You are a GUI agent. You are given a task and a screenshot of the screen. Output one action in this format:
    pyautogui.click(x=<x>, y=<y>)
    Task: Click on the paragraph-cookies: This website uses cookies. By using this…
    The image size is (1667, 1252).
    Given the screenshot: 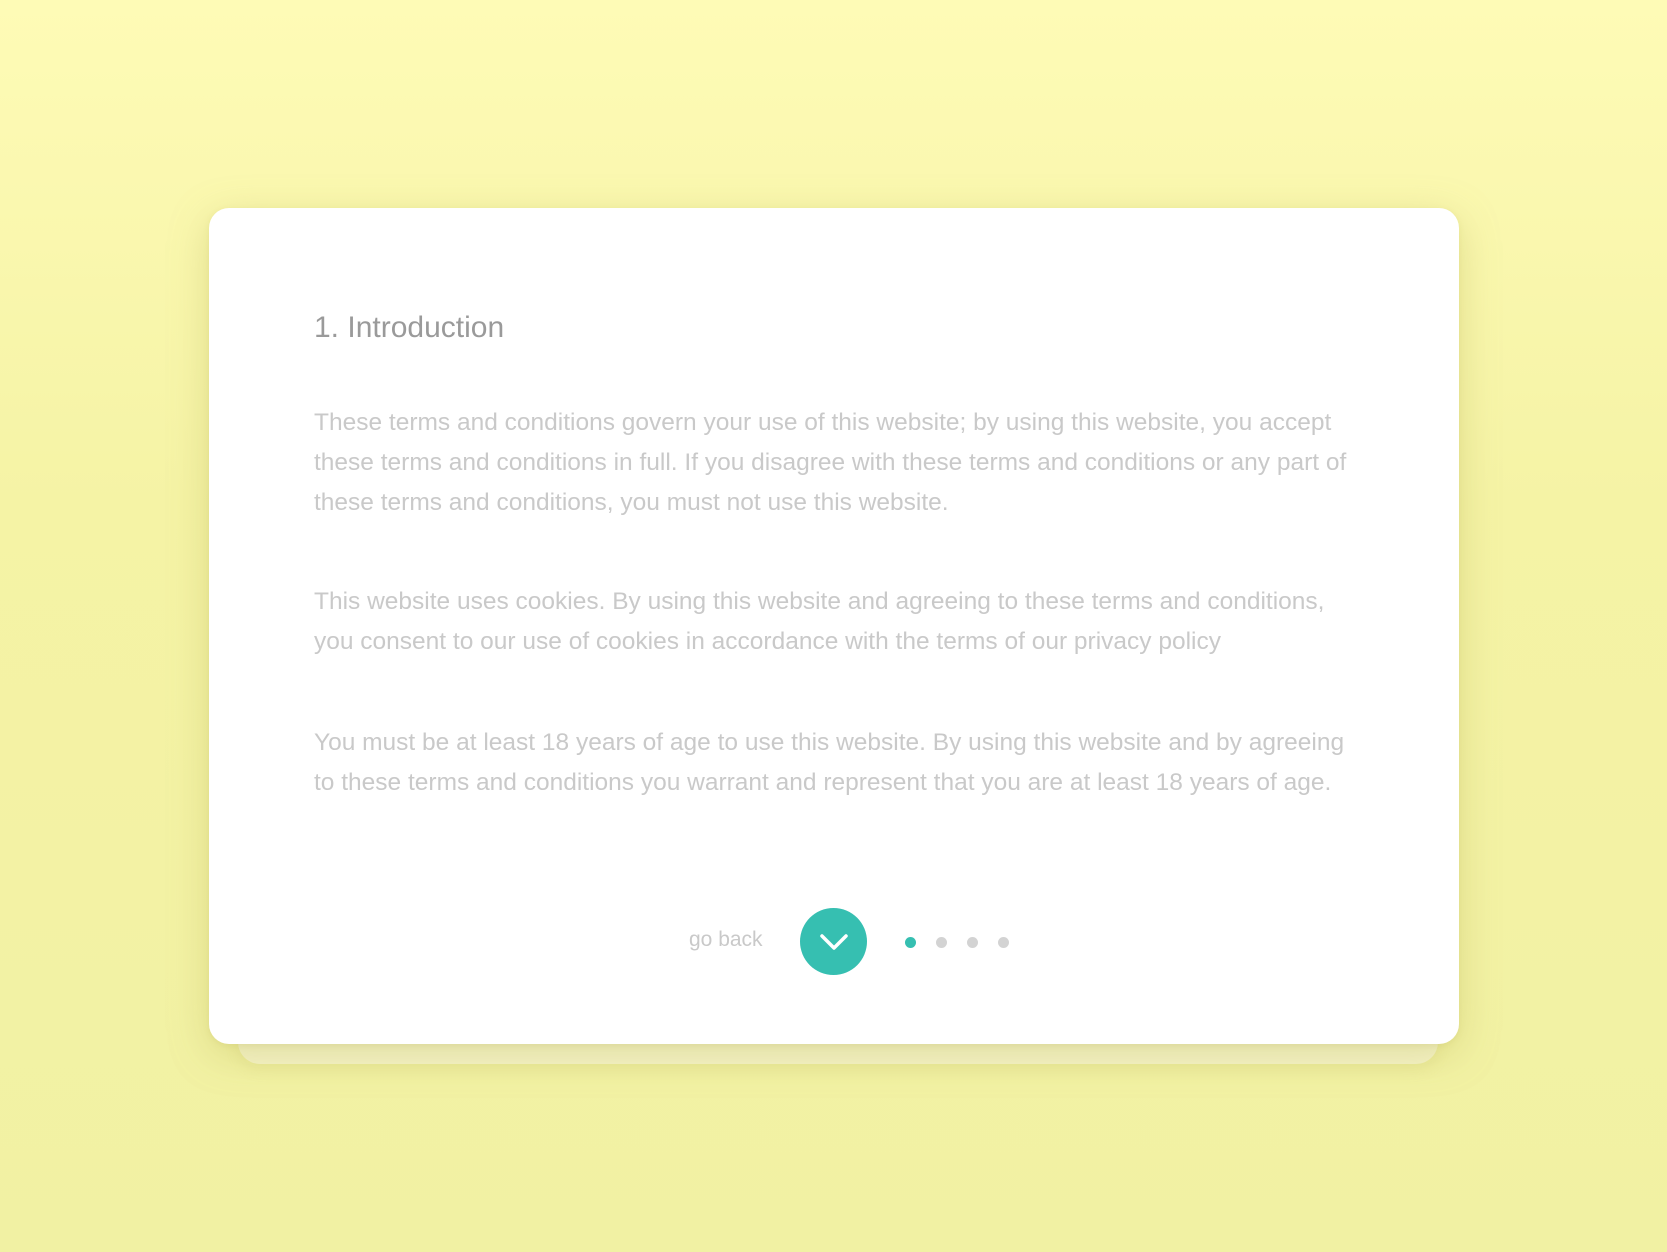 What is the action you would take?
    pyautogui.click(x=819, y=621)
    